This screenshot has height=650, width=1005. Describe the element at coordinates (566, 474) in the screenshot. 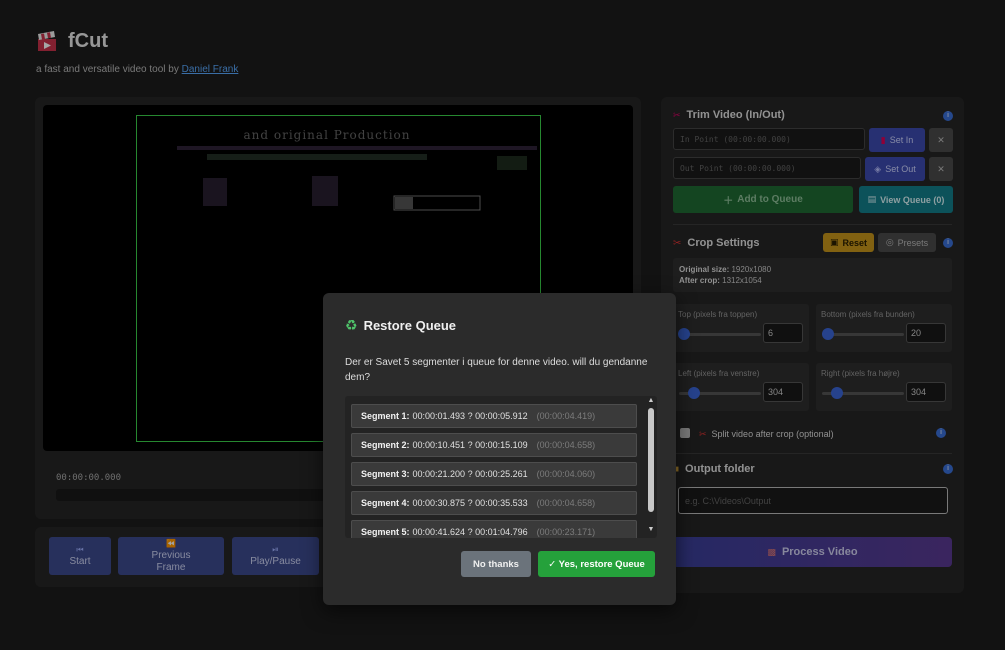

I see `segment-duration: (00:00:04.060)` at that location.